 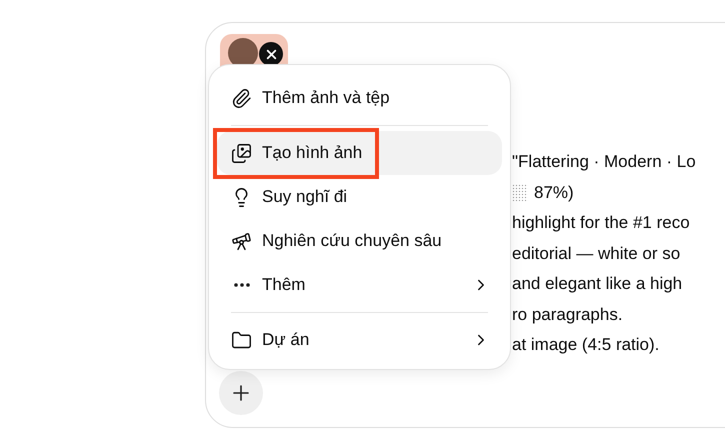 I want to click on message-text: editorial — white or so, so click(x=596, y=253).